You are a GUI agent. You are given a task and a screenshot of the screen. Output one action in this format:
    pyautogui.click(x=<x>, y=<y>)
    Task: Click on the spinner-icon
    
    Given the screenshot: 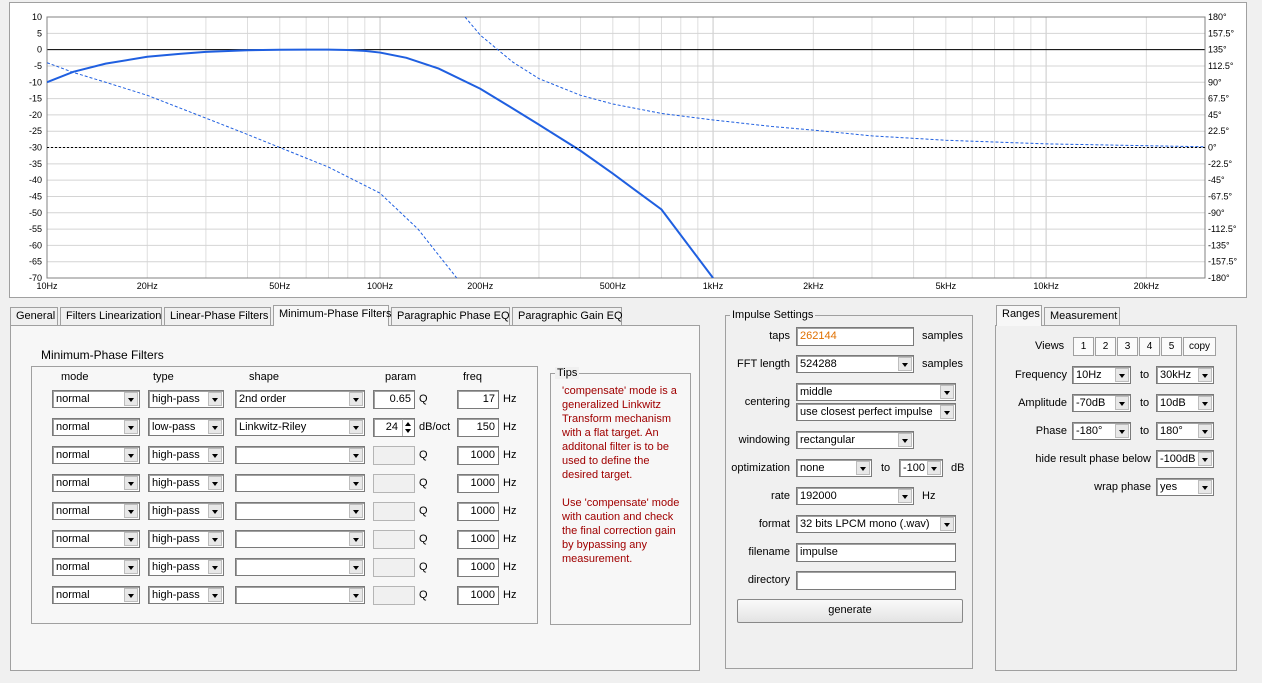 What is the action you would take?
    pyautogui.click(x=408, y=427)
    